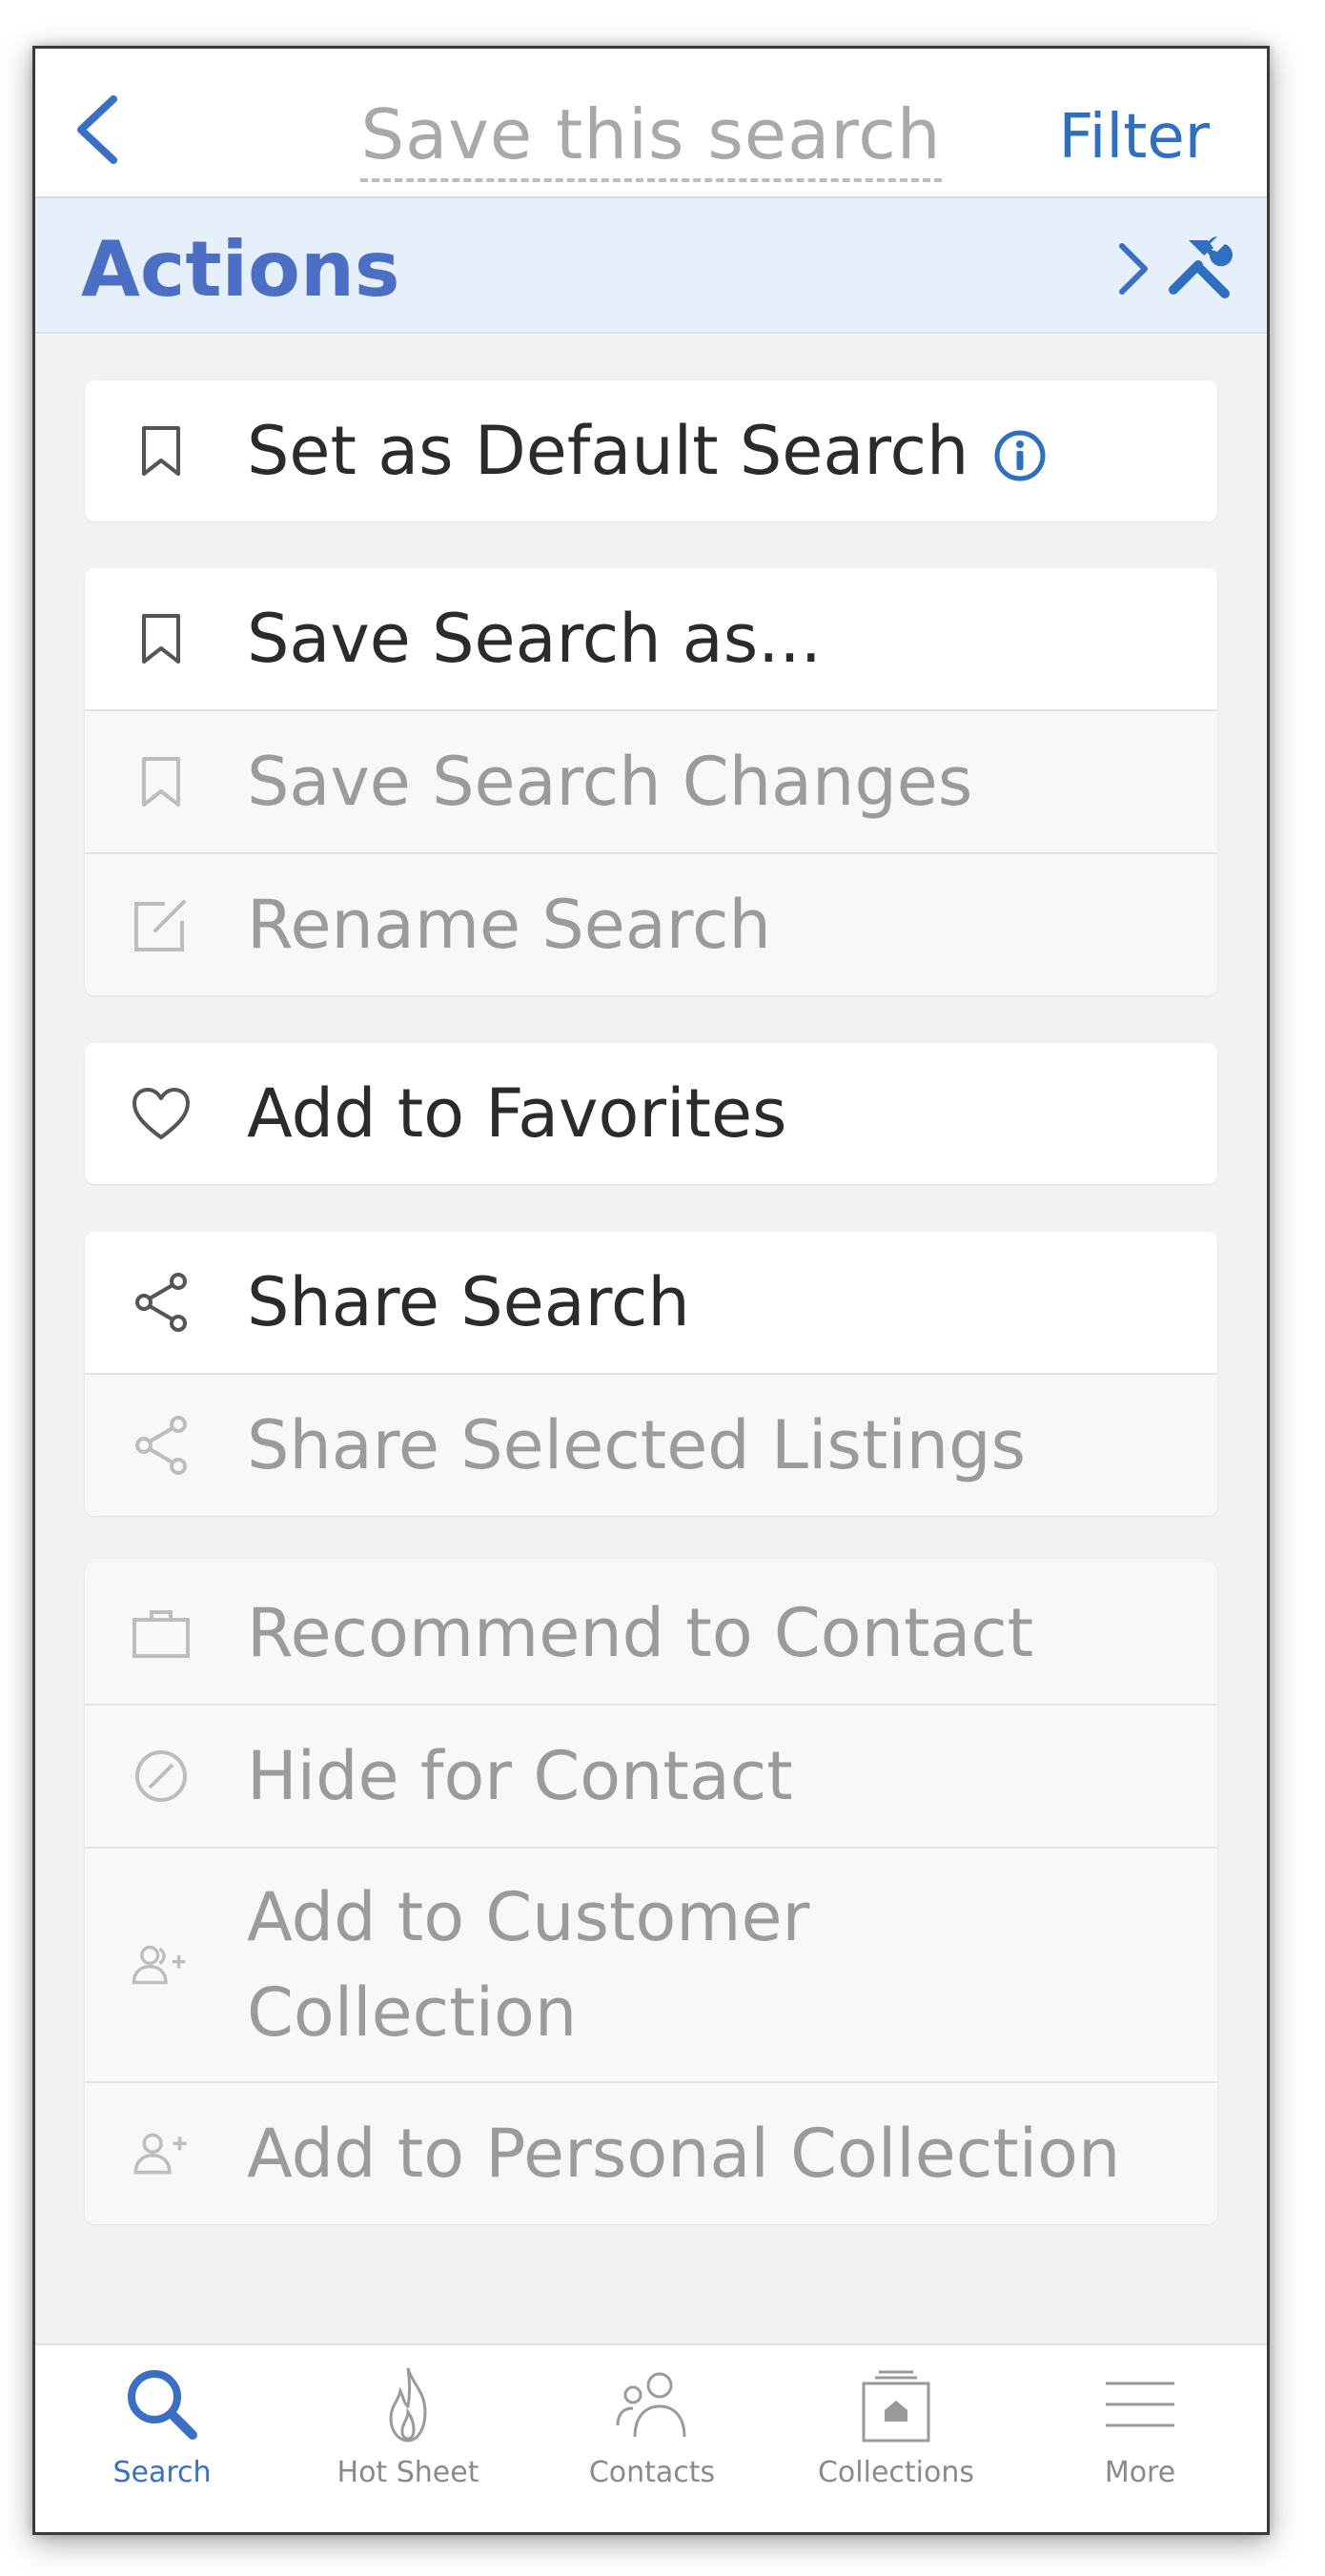 This screenshot has height=2576, width=1325. I want to click on add-user-icon, so click(161, 2153).